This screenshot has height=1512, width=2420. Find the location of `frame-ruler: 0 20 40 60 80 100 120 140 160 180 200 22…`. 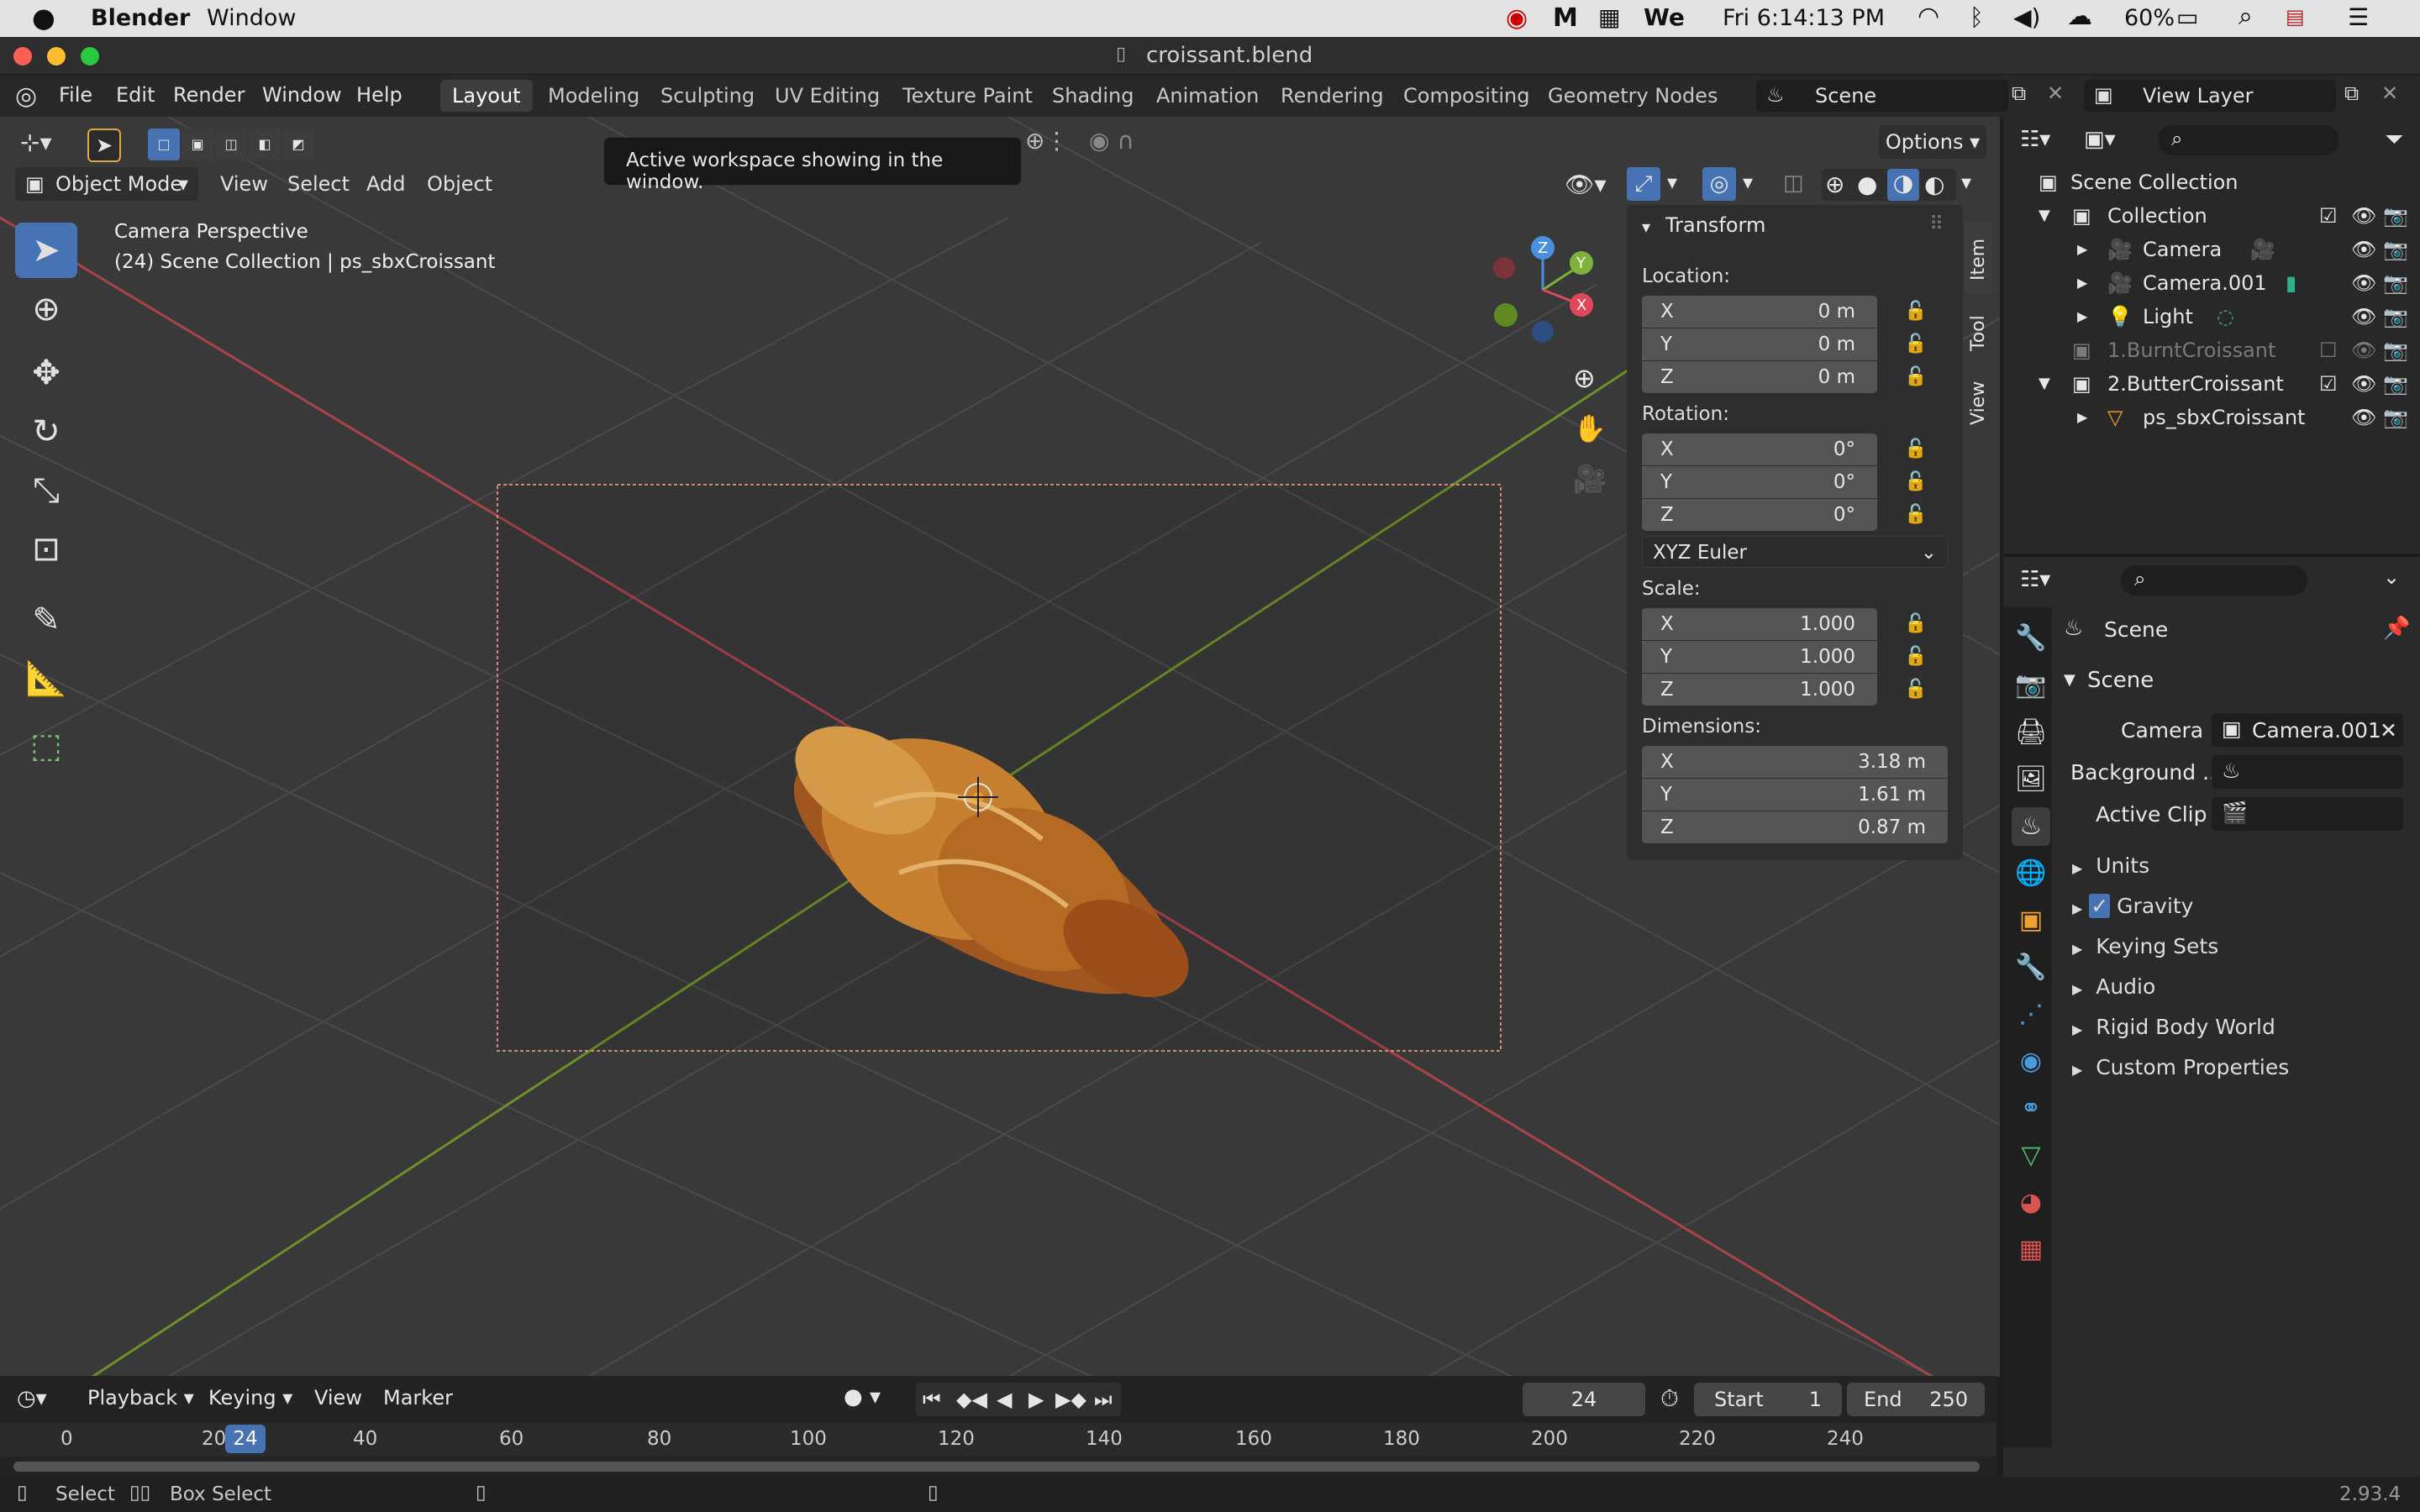

frame-ruler: 0 20 40 60 80 100 120 140 160 180 200 22… is located at coordinates (998, 1440).